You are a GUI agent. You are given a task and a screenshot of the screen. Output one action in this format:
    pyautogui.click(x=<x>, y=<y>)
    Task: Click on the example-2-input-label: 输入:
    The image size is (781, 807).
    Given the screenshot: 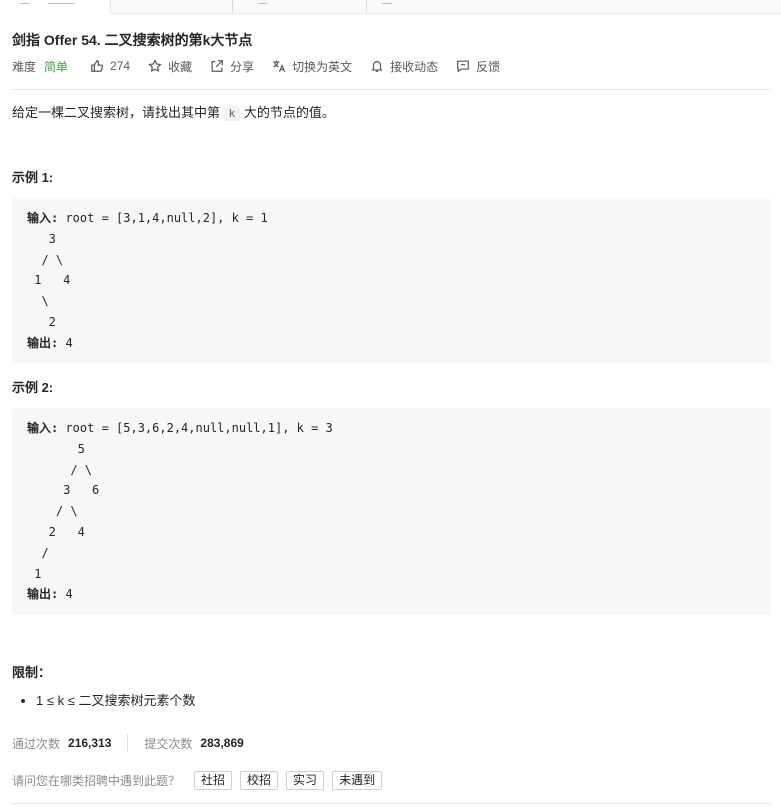 What is the action you would take?
    pyautogui.click(x=43, y=428)
    